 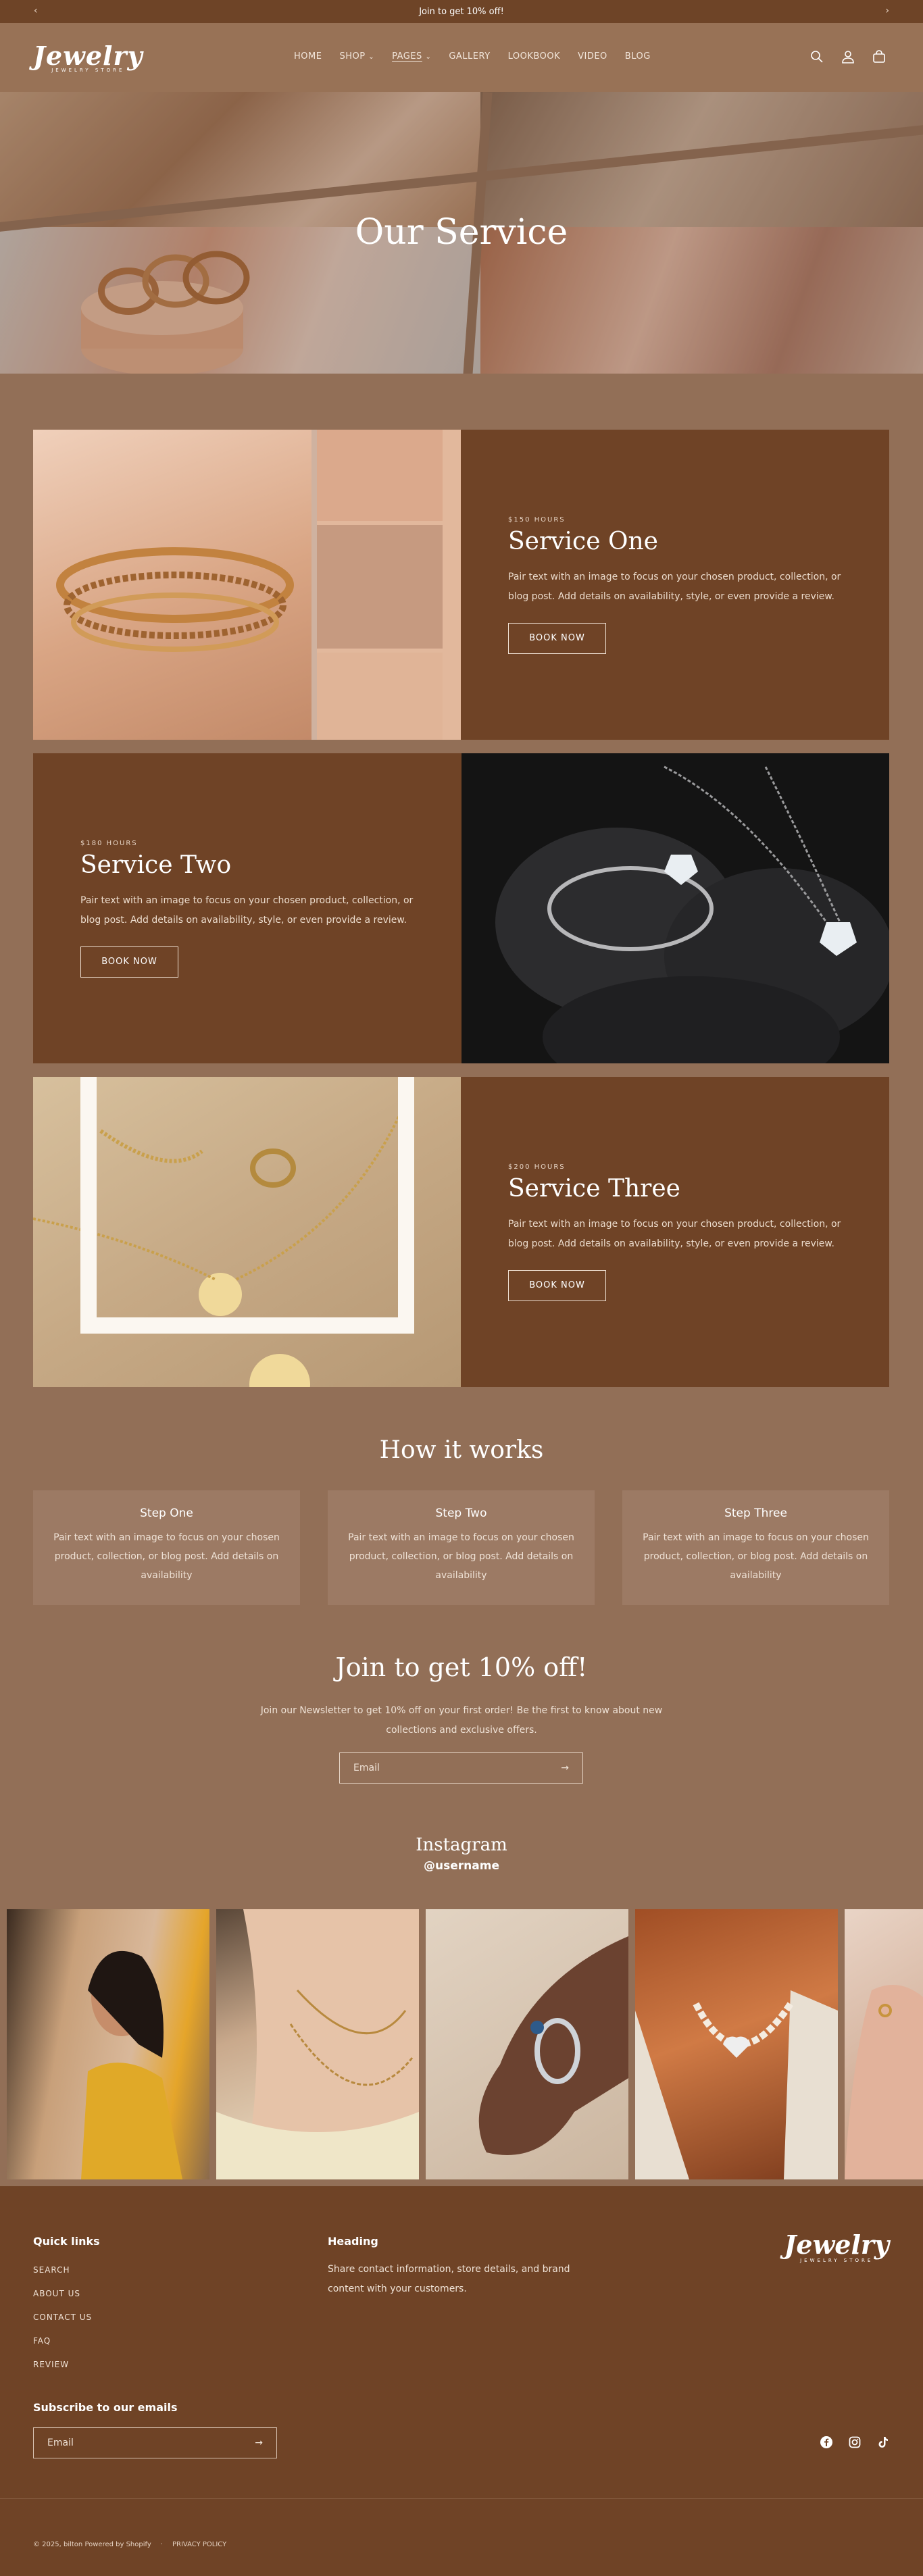 I want to click on nav-pages: PAGES ⌄, so click(x=411, y=56).